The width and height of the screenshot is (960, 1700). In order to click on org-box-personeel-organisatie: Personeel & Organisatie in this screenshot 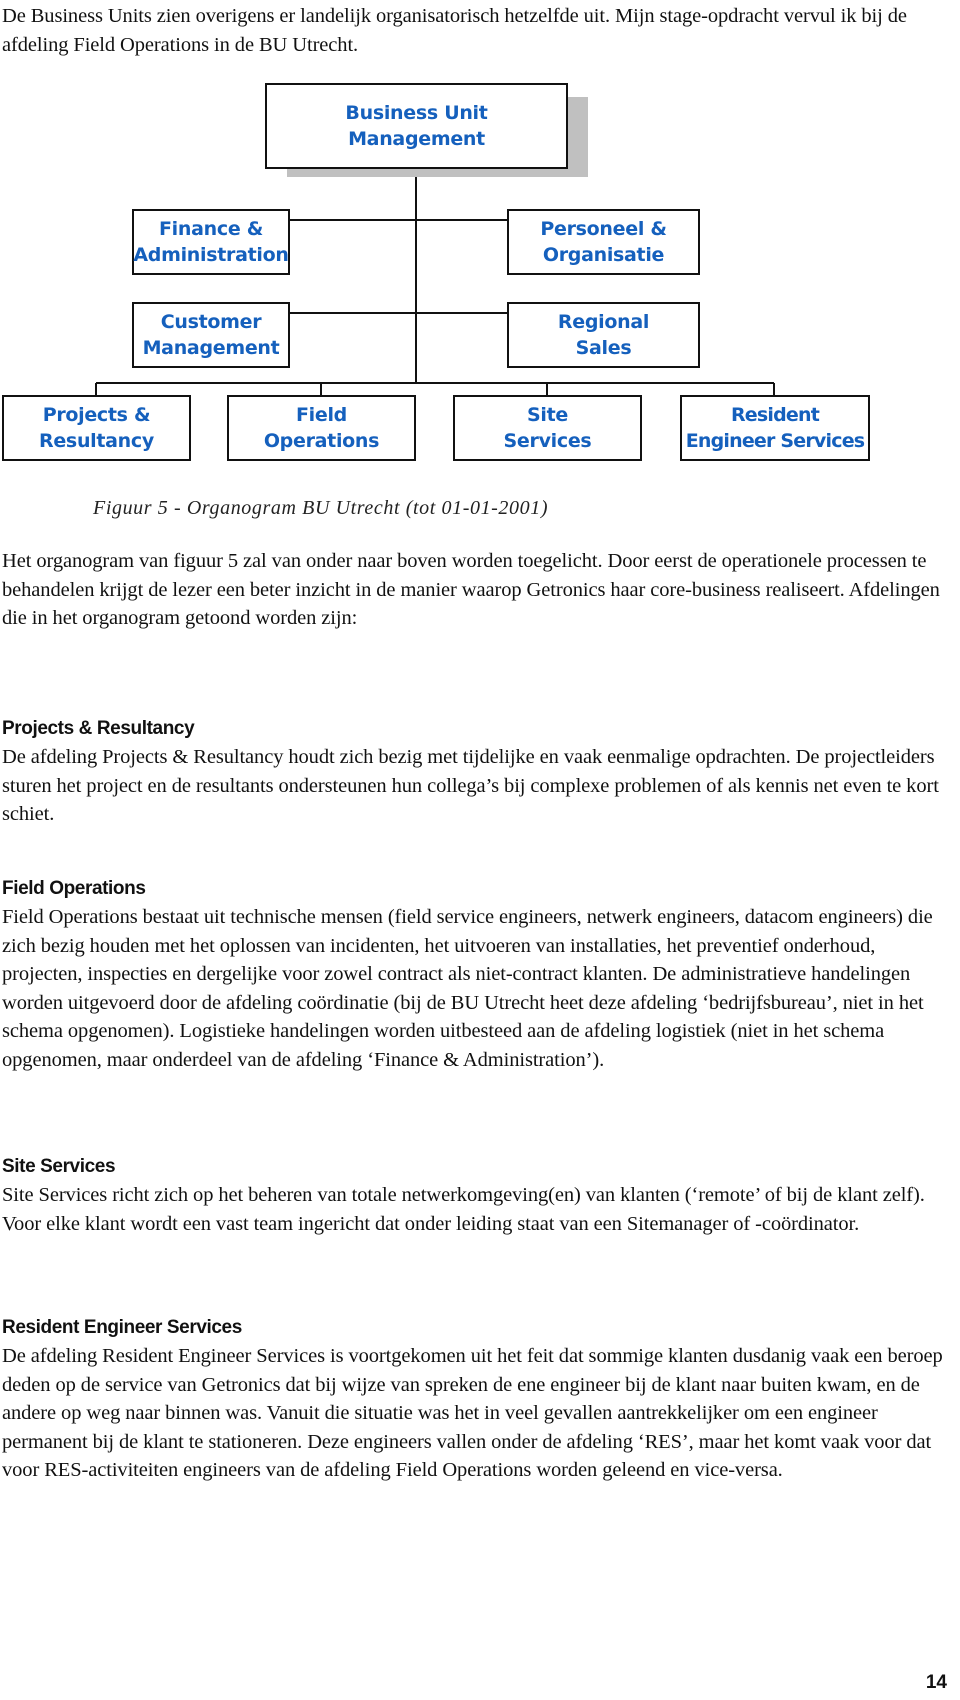, I will do `click(603, 242)`.